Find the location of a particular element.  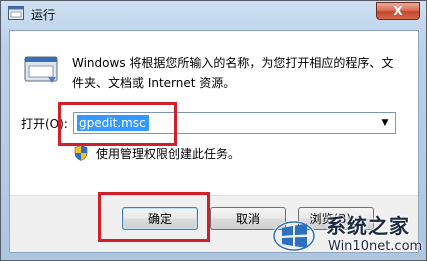

admin-privilege-note: 使用管理权限创建此任务。 is located at coordinates (168, 154).